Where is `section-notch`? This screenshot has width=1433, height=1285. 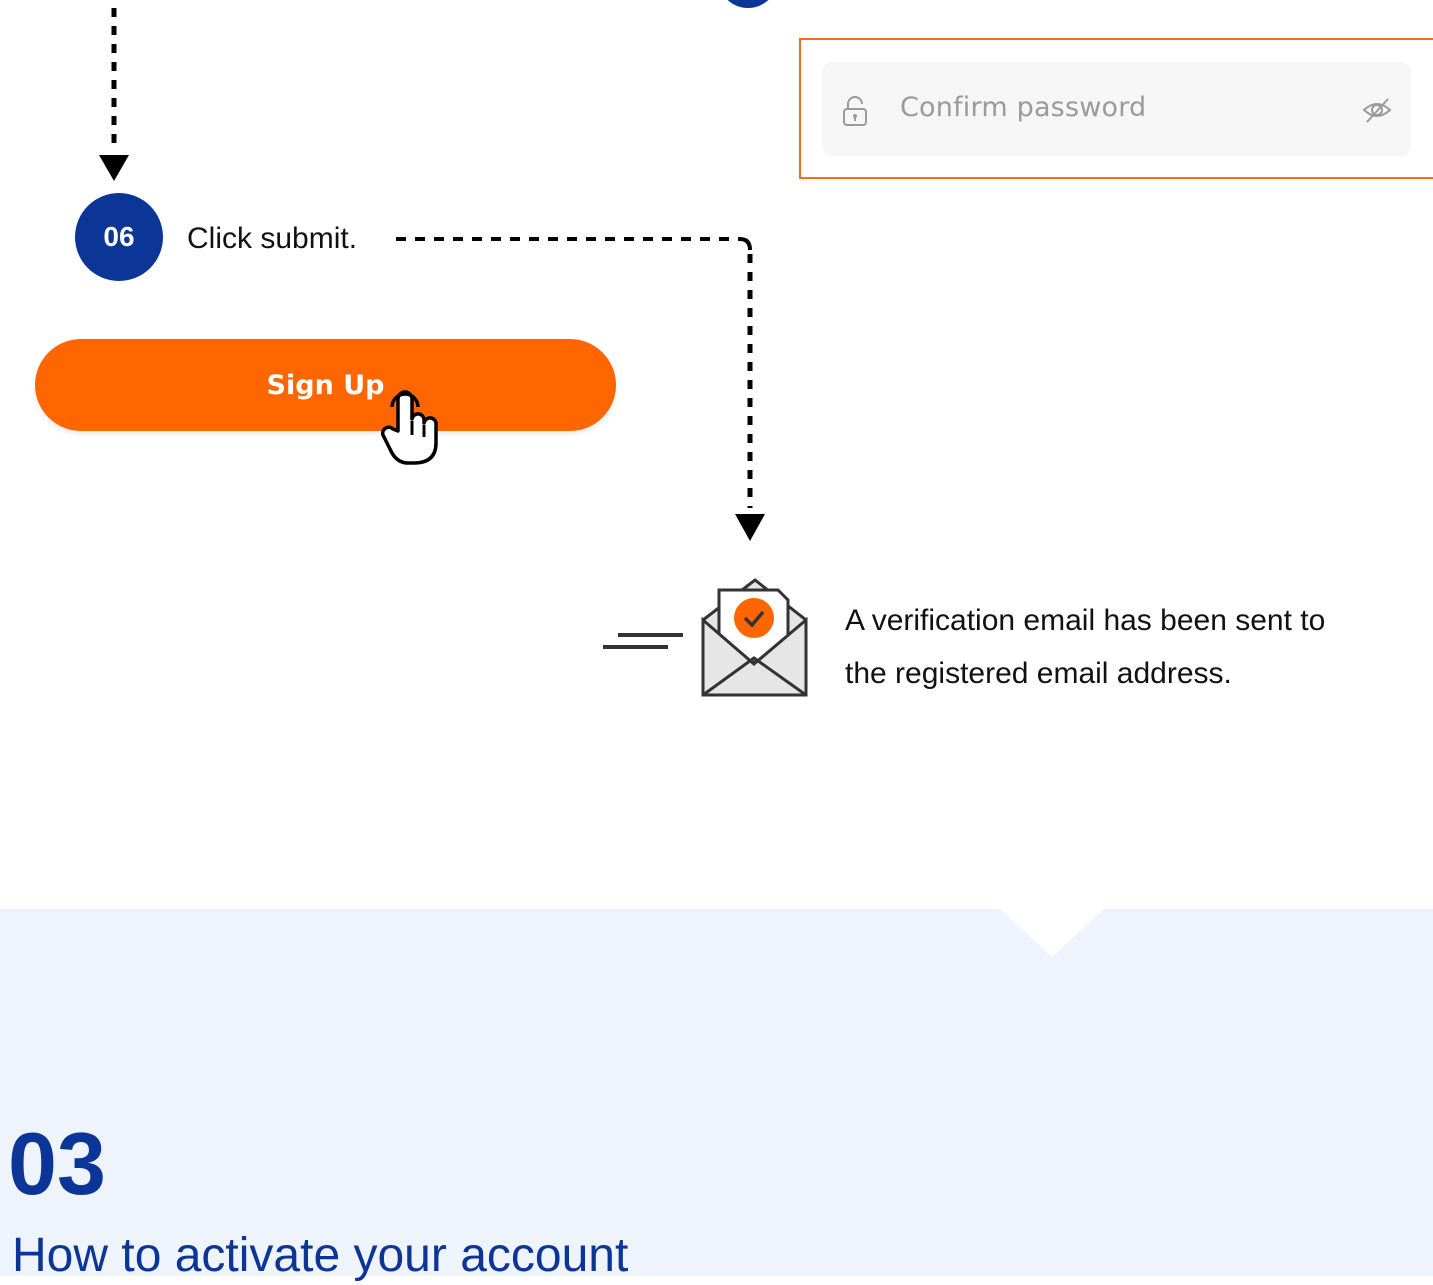 section-notch is located at coordinates (1052, 933).